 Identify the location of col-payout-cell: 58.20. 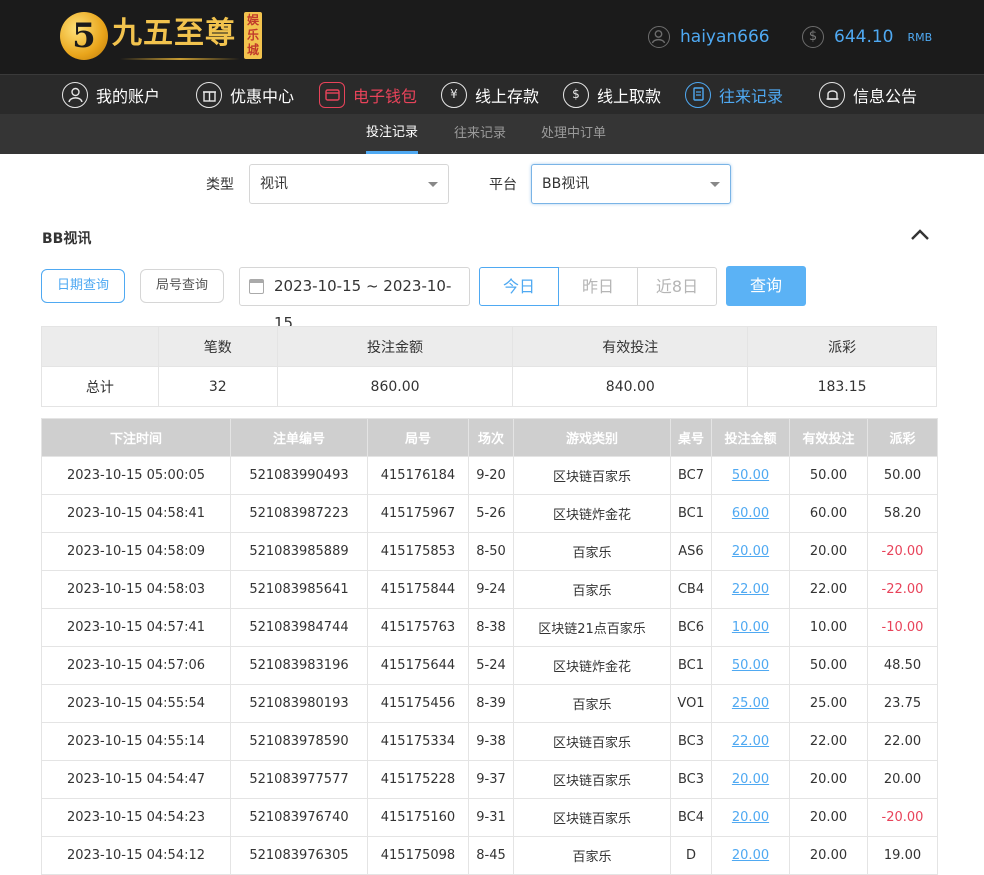
(902, 513).